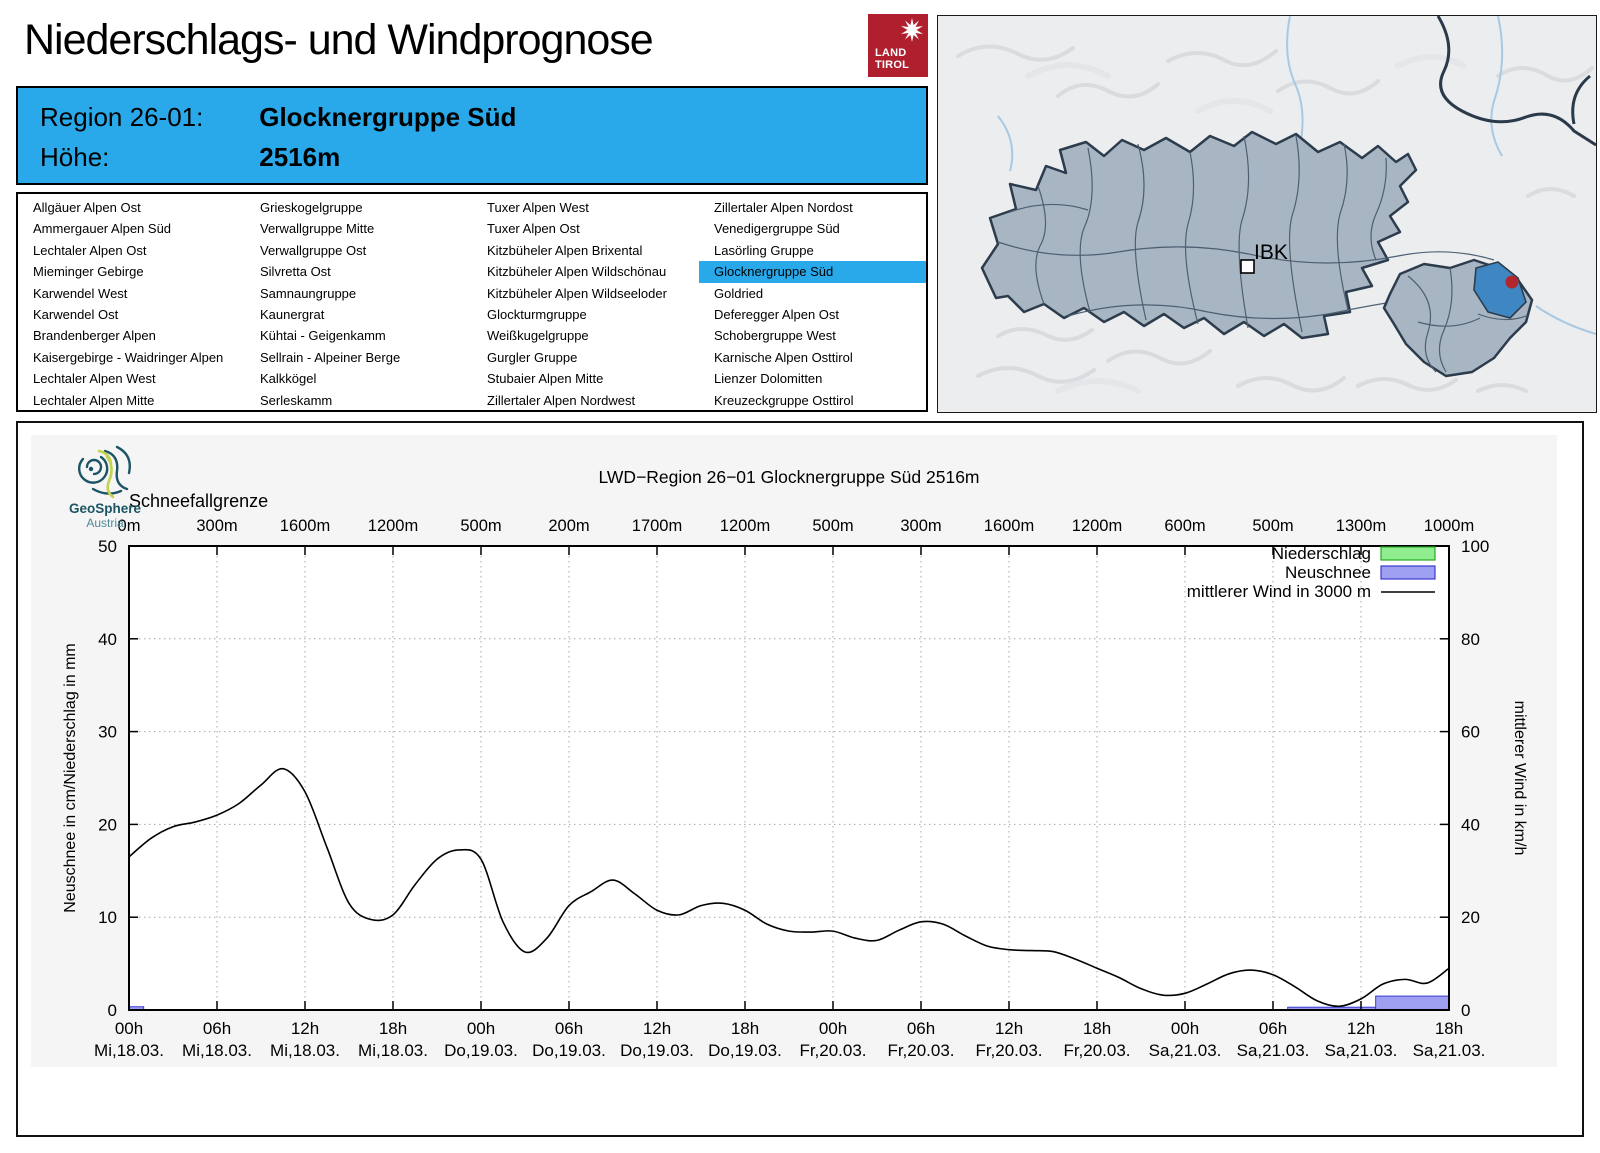 Image resolution: width=1600 pixels, height=1153 pixels. I want to click on region-item: Verwallgruppe Mitte, so click(358, 228).